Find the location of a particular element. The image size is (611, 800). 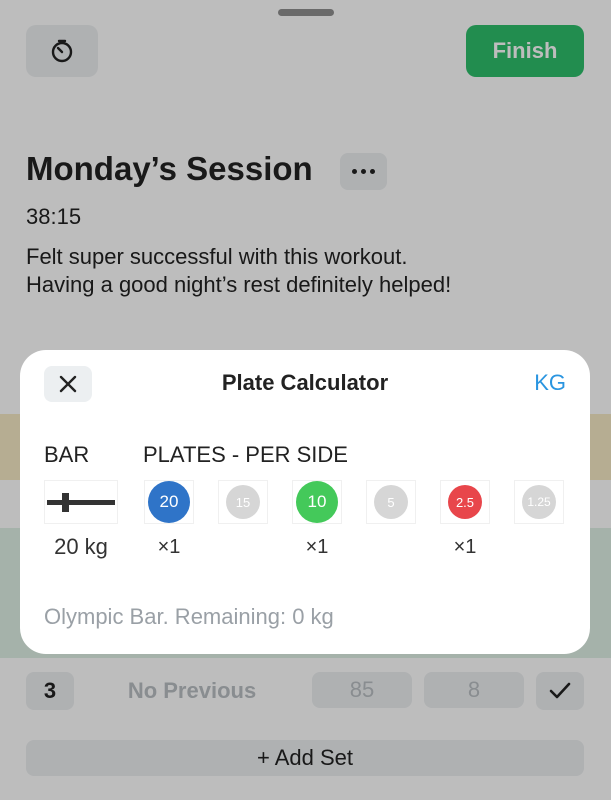

plate-disc: 20 is located at coordinates (169, 502).